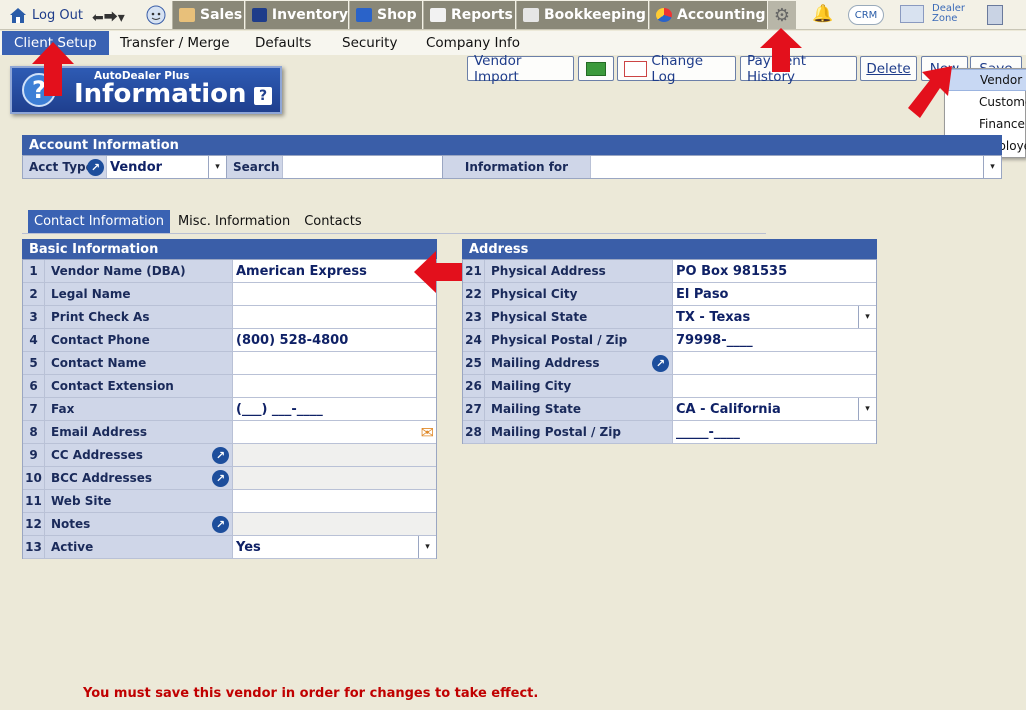 The width and height of the screenshot is (1026, 710). What do you see at coordinates (334, 432) in the screenshot?
I see `row-value-field: ✉` at bounding box center [334, 432].